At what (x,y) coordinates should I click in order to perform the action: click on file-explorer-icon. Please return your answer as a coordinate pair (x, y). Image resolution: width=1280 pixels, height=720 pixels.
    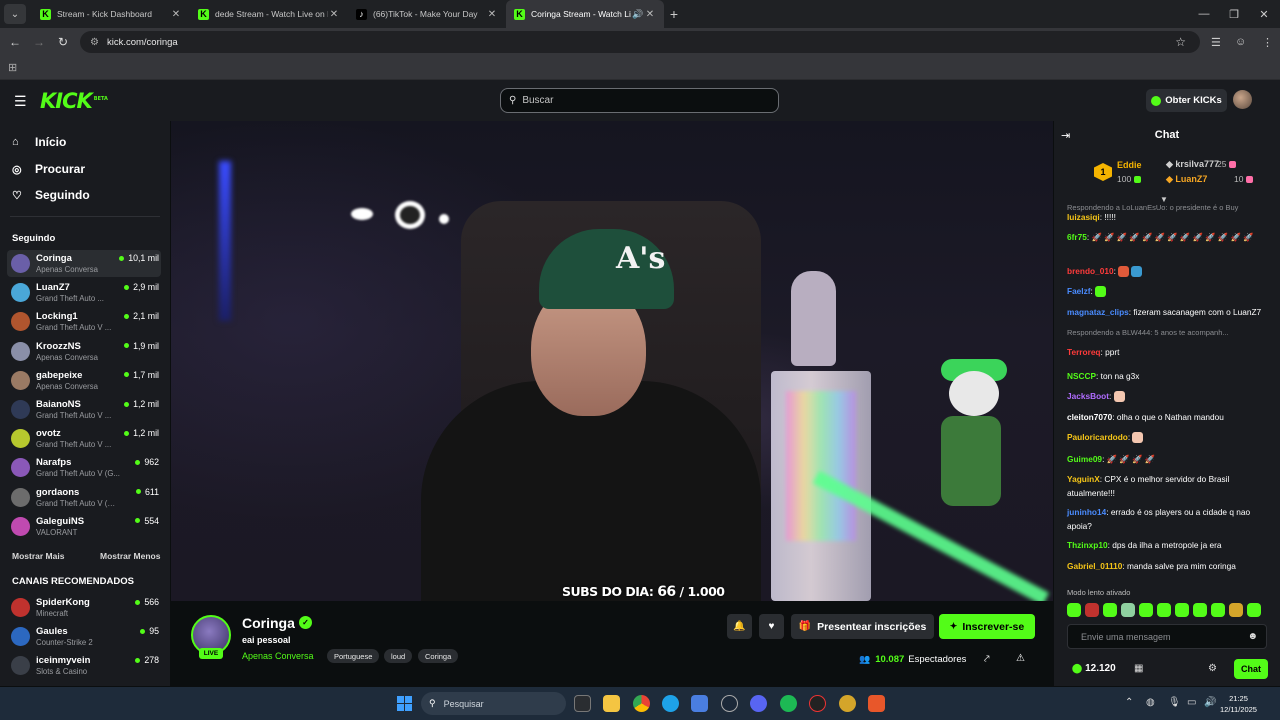
    Looking at the image, I should click on (611, 703).